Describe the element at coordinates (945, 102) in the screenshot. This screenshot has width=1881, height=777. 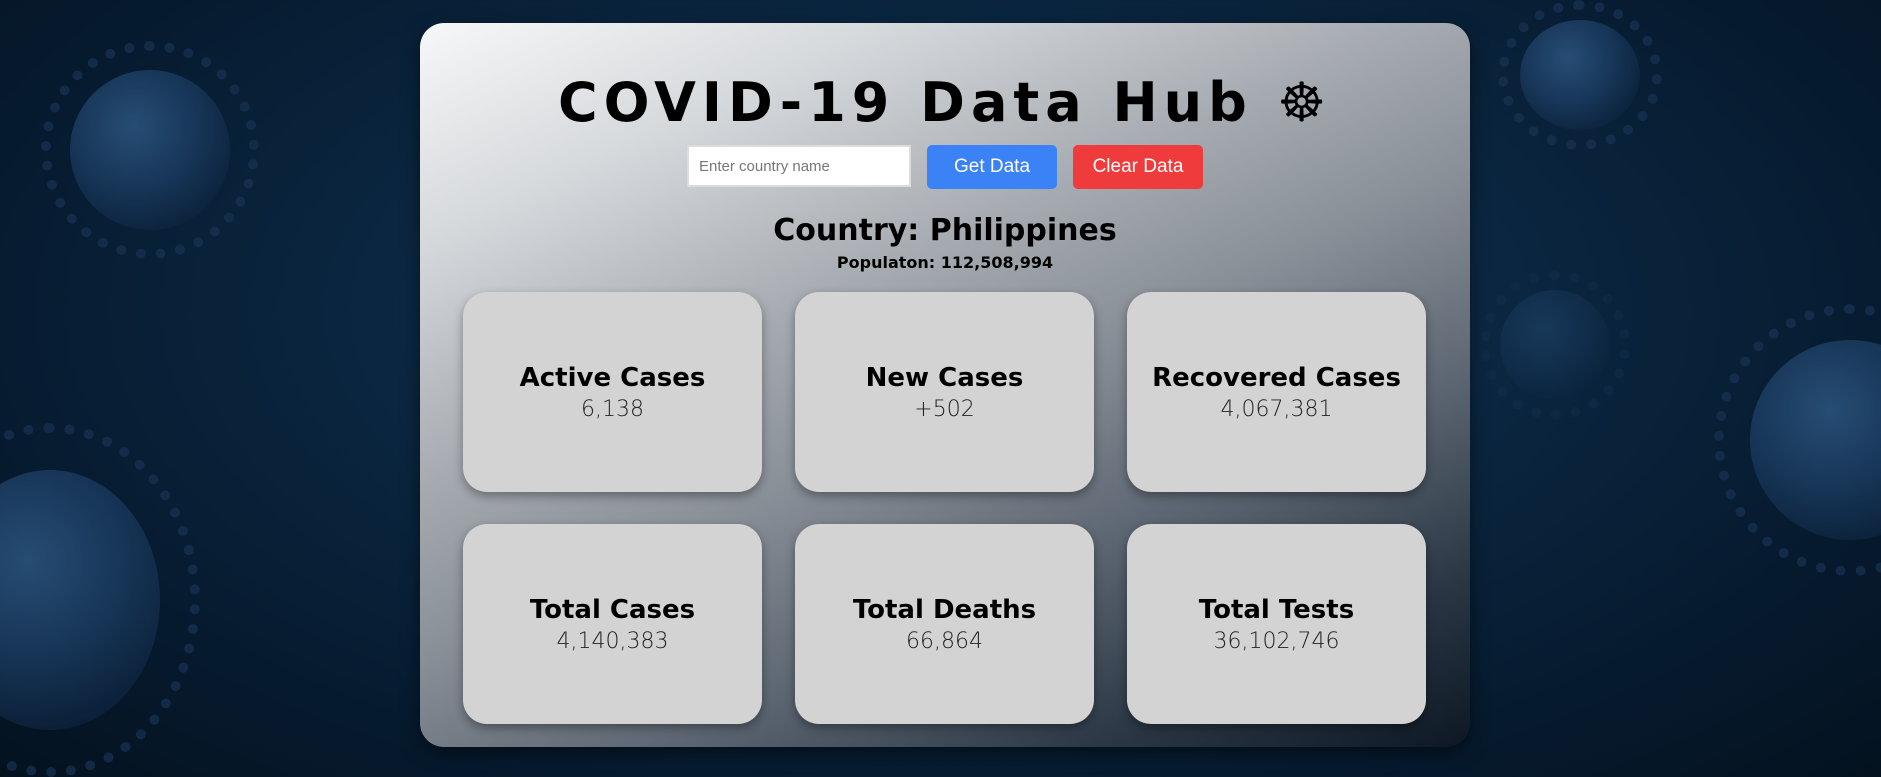
I see `page-title: COVID-19 Data Hub ☸` at that location.